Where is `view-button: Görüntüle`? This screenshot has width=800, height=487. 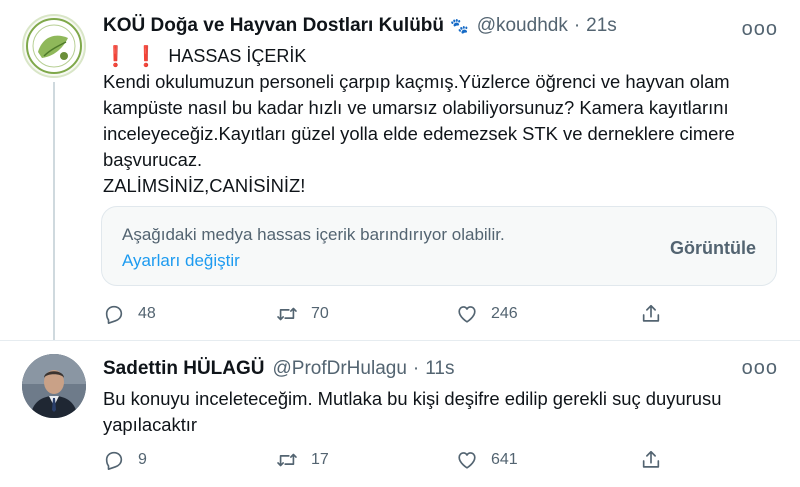
view-button: Görüntüle is located at coordinates (713, 248).